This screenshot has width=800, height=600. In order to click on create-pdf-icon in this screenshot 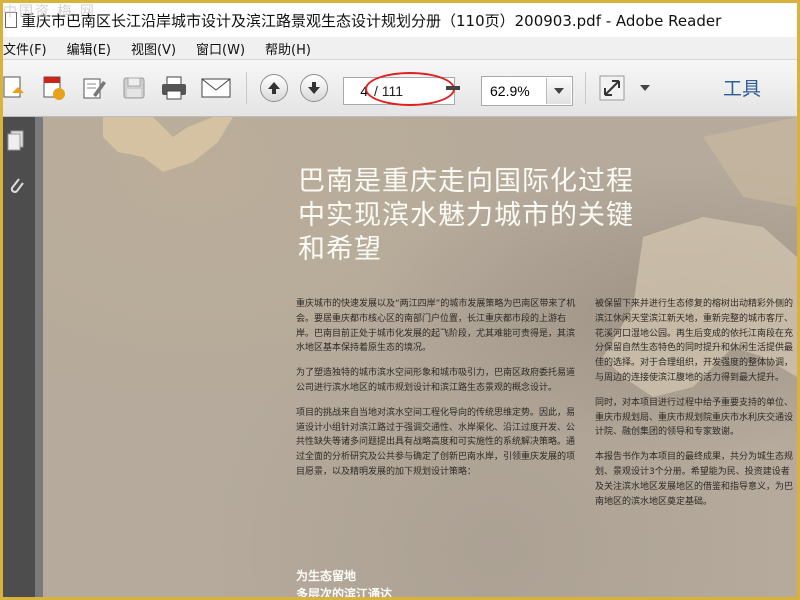, I will do `click(13, 87)`.